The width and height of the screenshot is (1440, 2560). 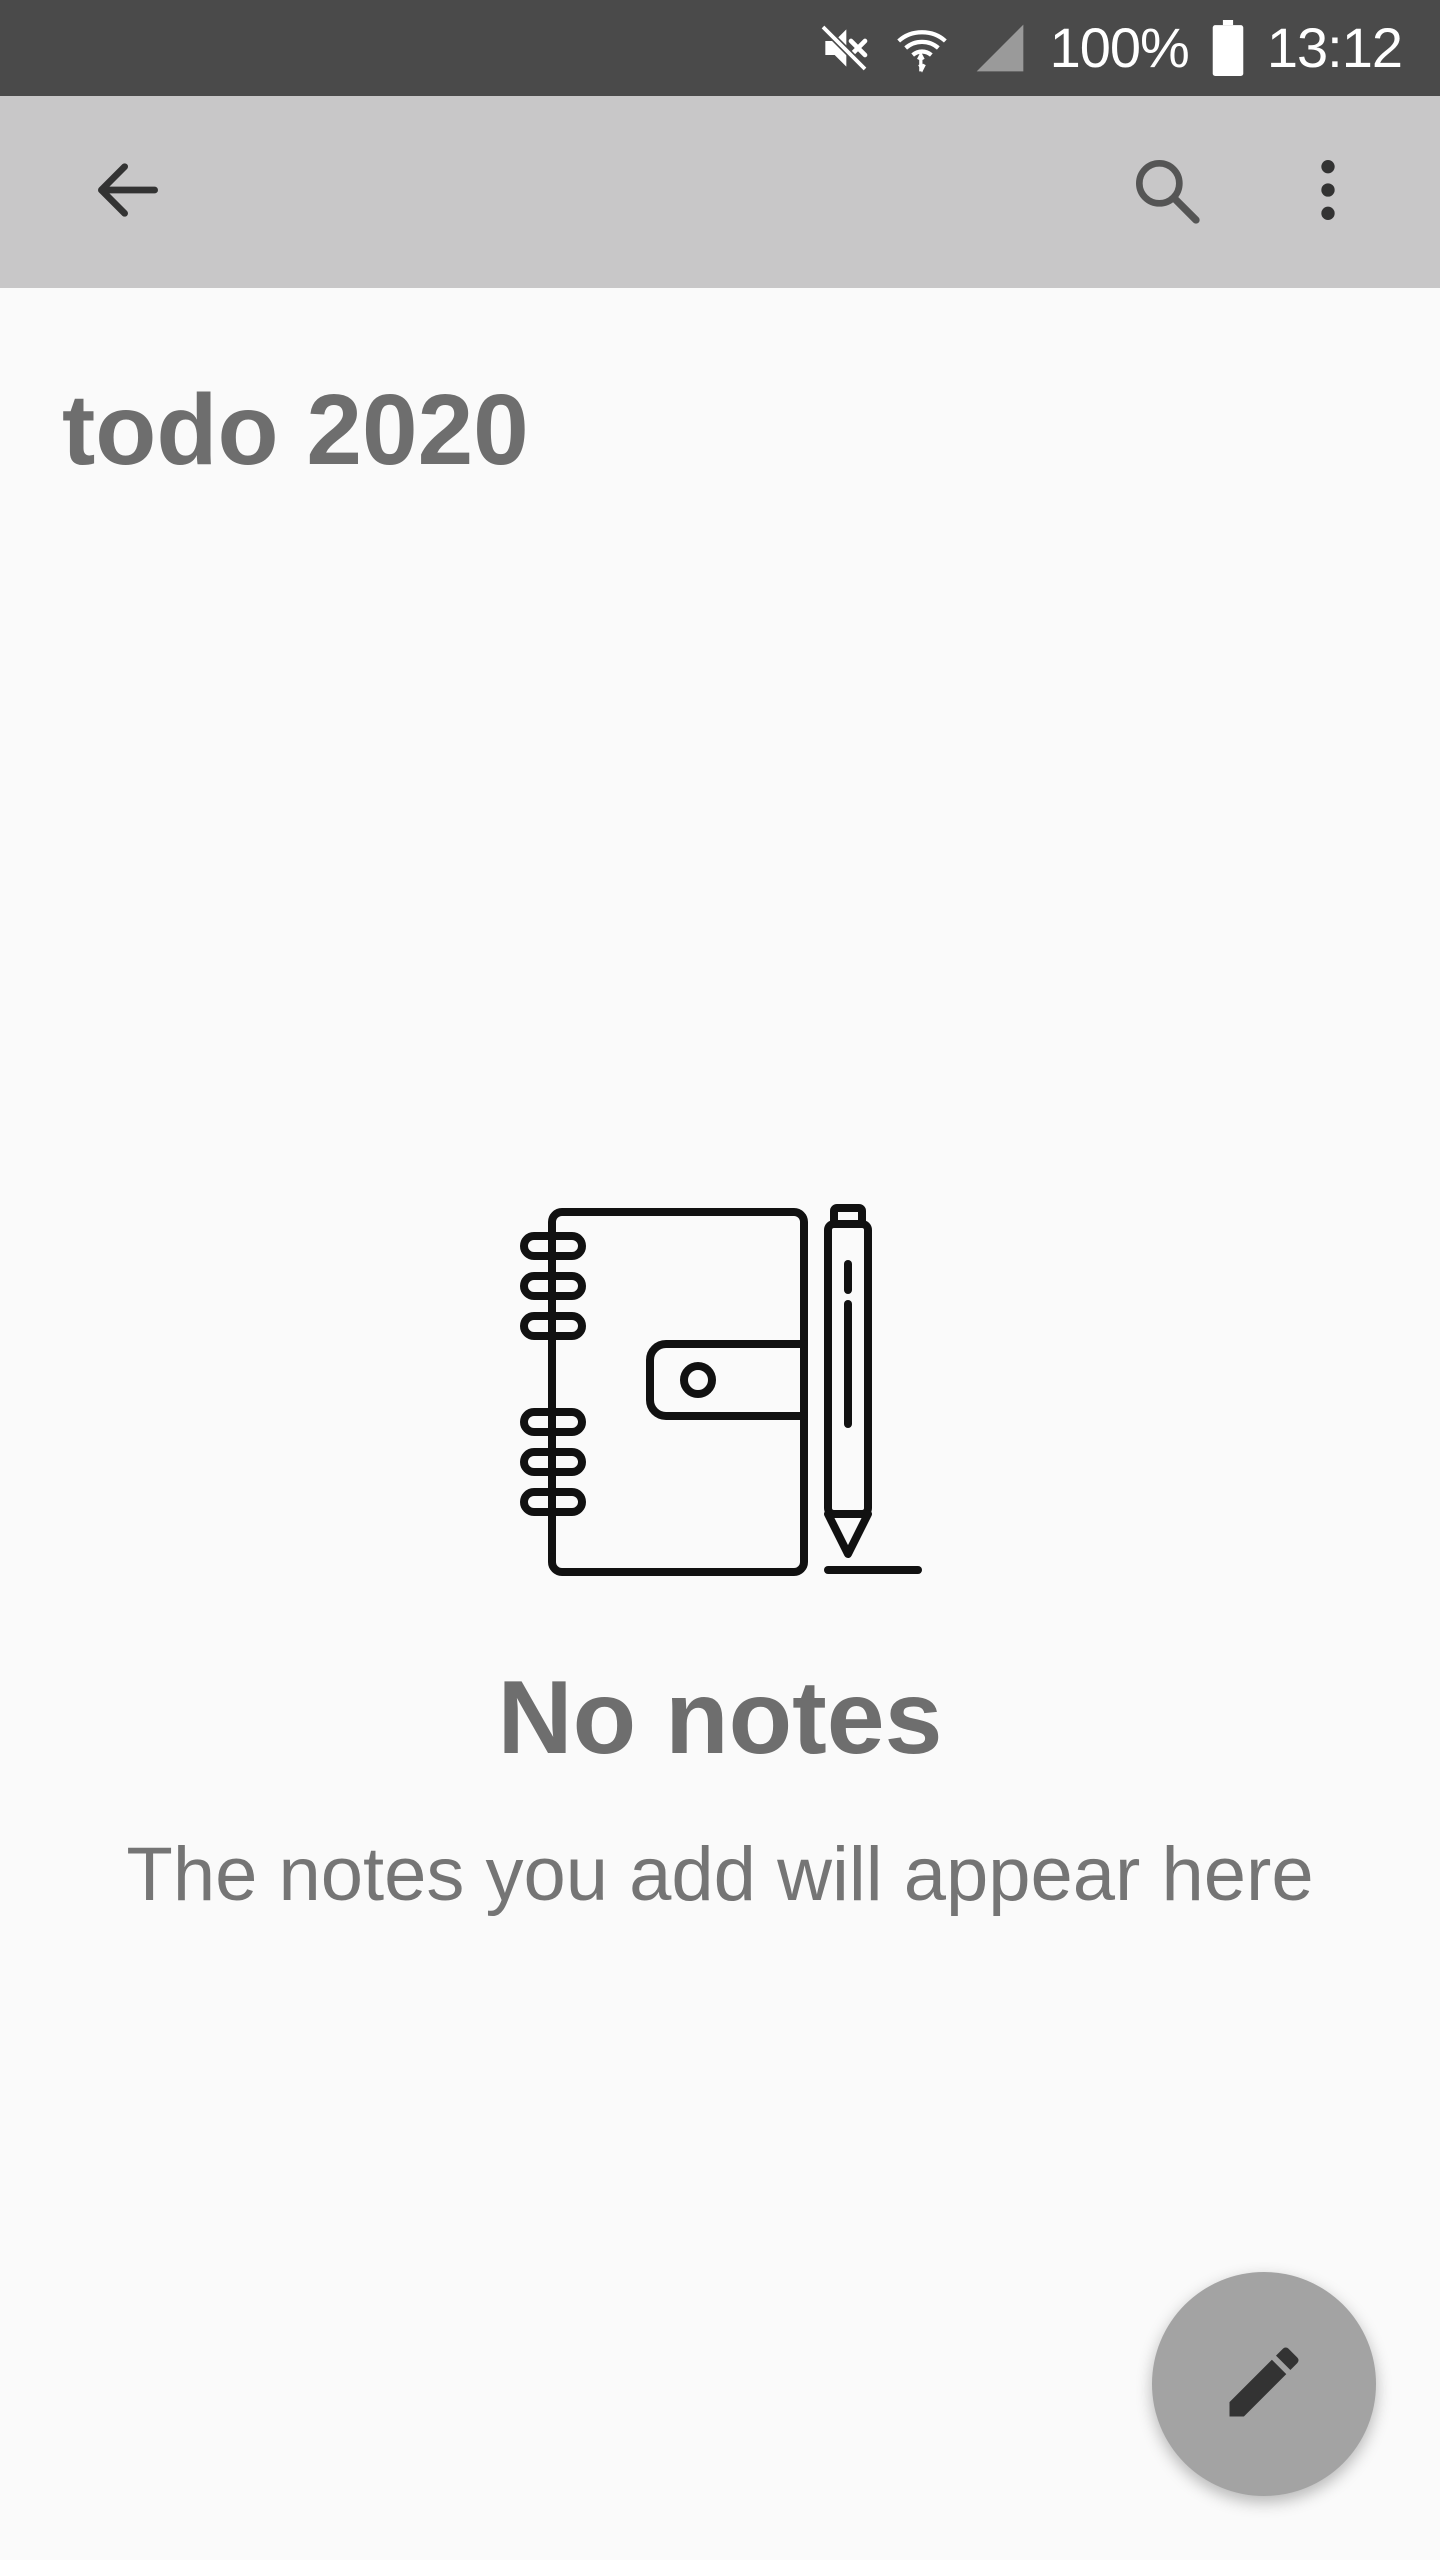 I want to click on battery-icon, so click(x=1228, y=48).